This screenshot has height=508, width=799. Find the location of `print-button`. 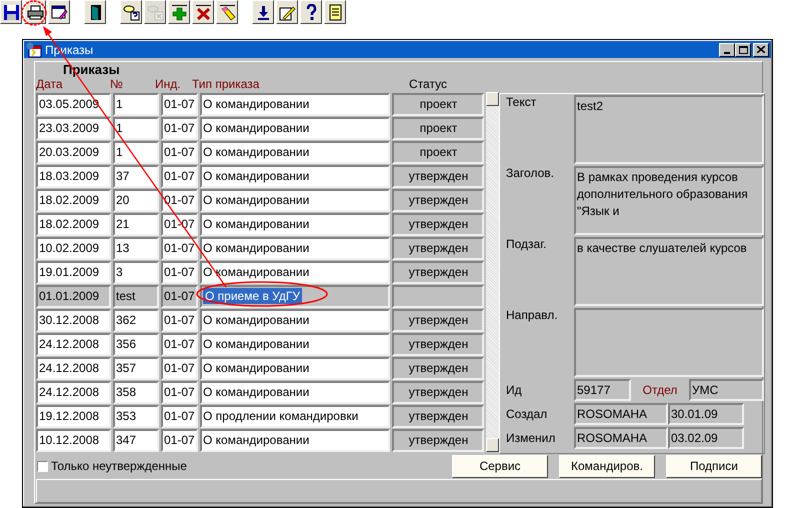

print-button is located at coordinates (35, 12).